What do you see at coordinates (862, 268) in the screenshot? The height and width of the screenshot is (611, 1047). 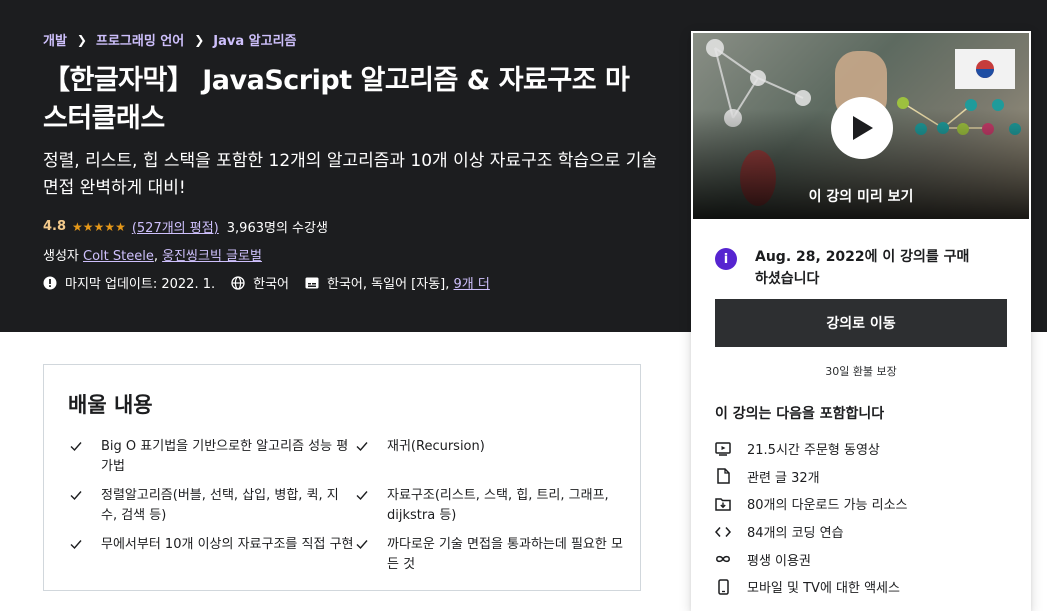 I see `purchase-notice-text: Aug. 28, 2022에 이 강의를 구매하셨습니다` at bounding box center [862, 268].